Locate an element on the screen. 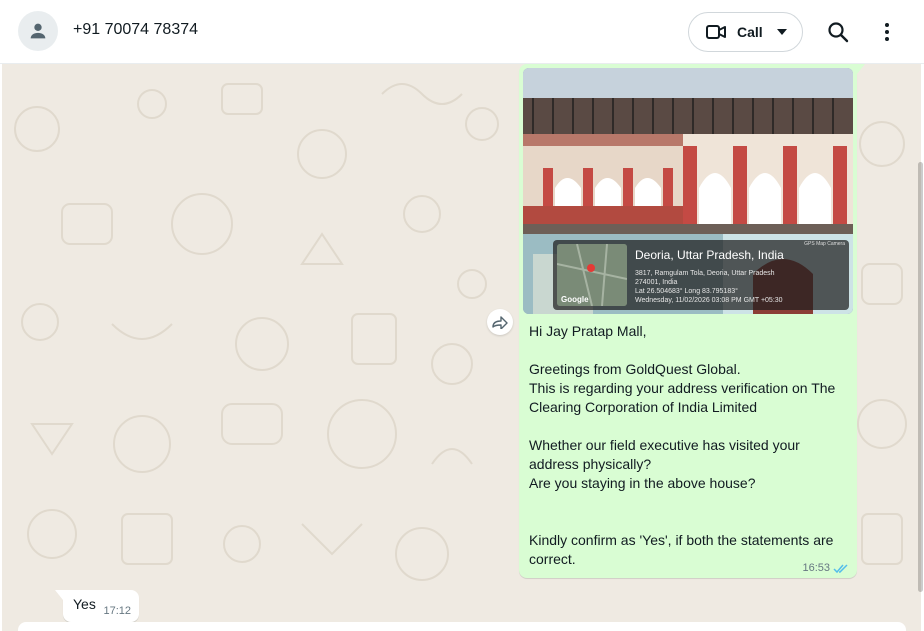  message-composer is located at coordinates (462, 626).